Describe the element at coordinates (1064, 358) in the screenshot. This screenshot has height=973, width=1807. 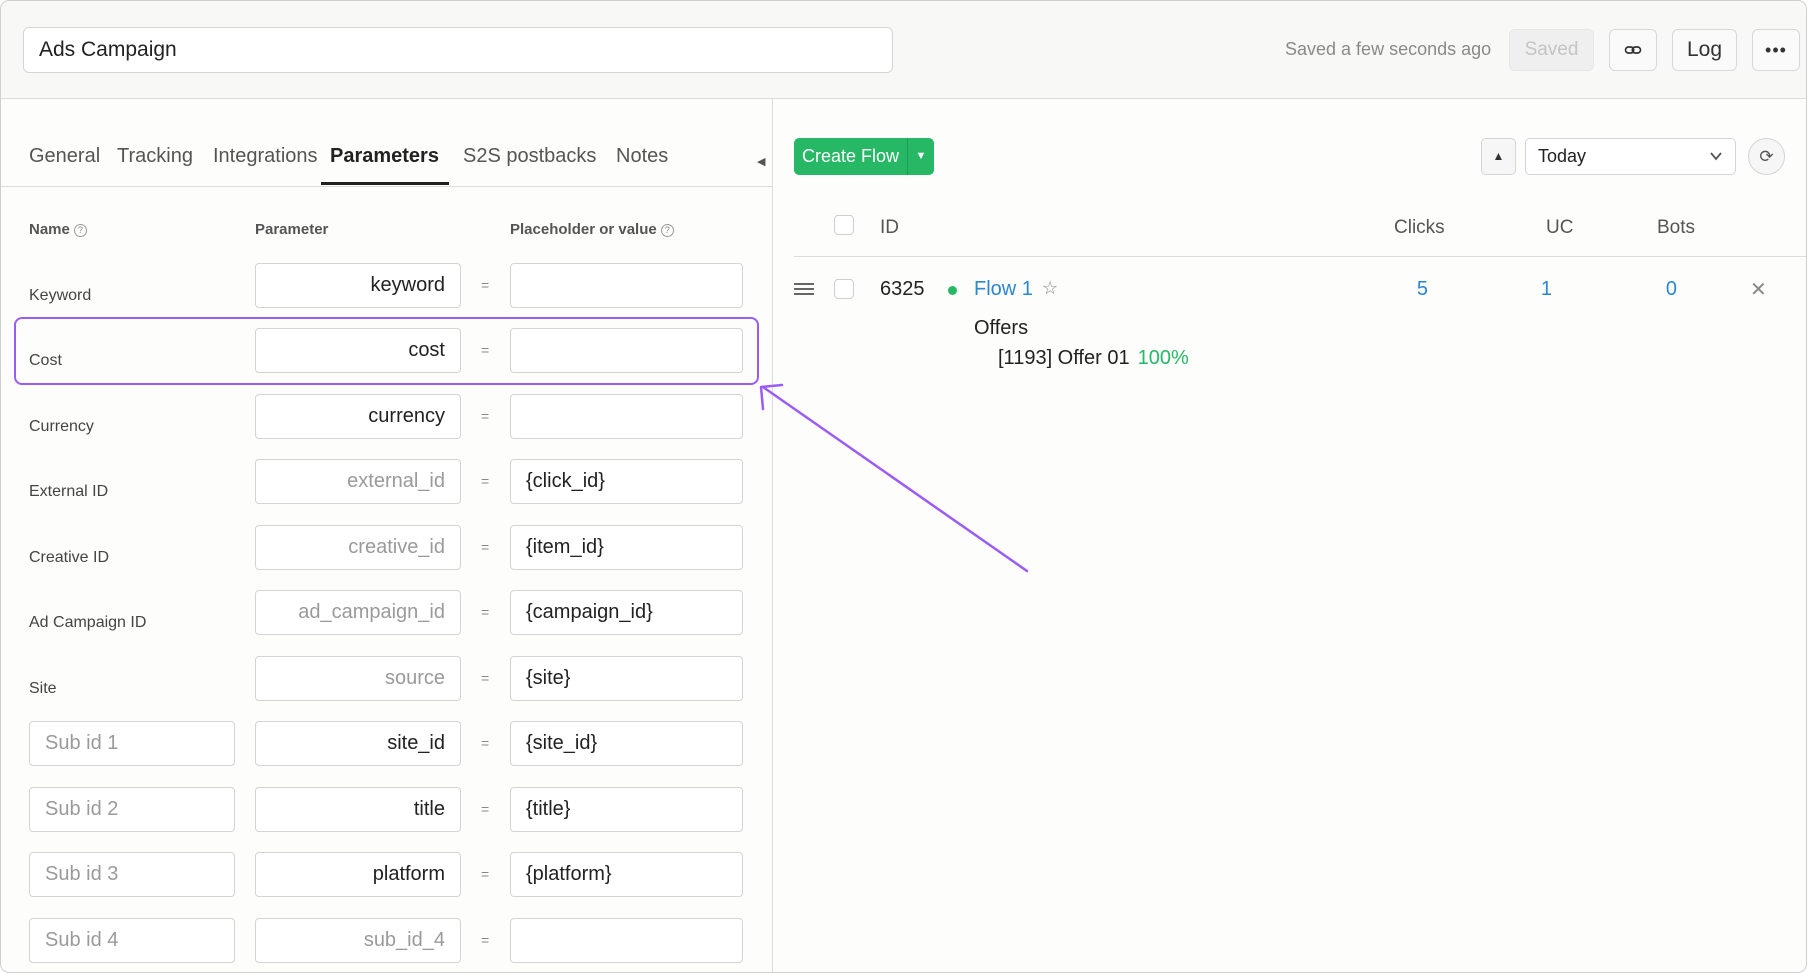
I see `offer-name: [1193] Offer 01` at that location.